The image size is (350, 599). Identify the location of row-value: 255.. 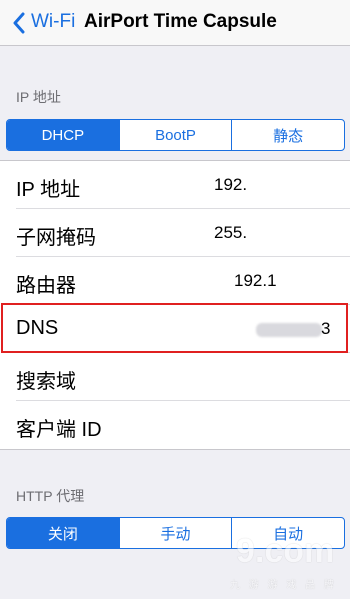
(231, 232).